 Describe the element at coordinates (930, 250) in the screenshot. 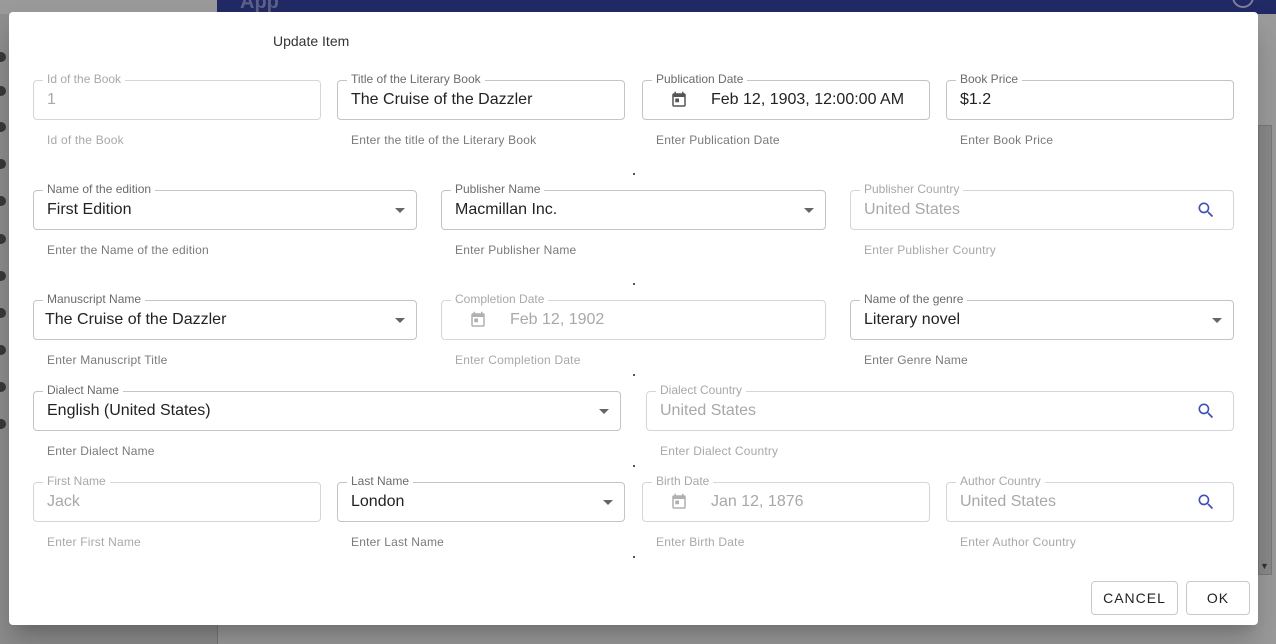

I see `field-hint: Enter Publisher Country` at that location.